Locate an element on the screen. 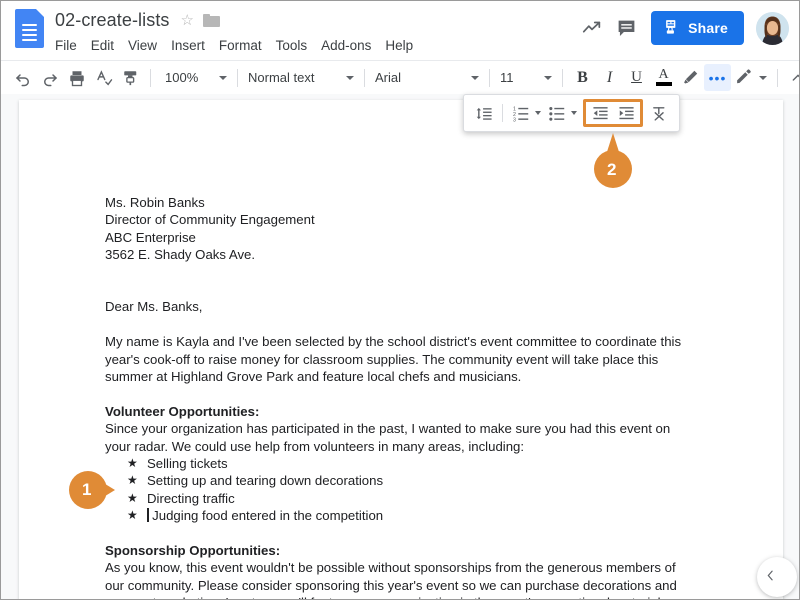 Image resolution: width=800 pixels, height=600 pixels. zoom-dropdown: 100% is located at coordinates (196, 77).